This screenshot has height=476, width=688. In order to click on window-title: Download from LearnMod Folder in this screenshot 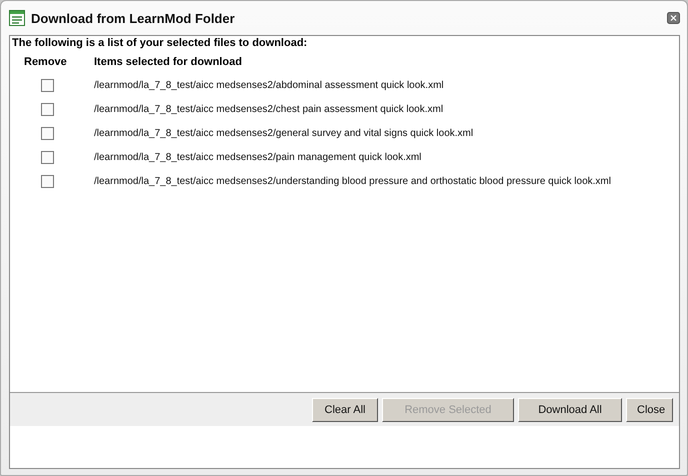, I will do `click(133, 18)`.